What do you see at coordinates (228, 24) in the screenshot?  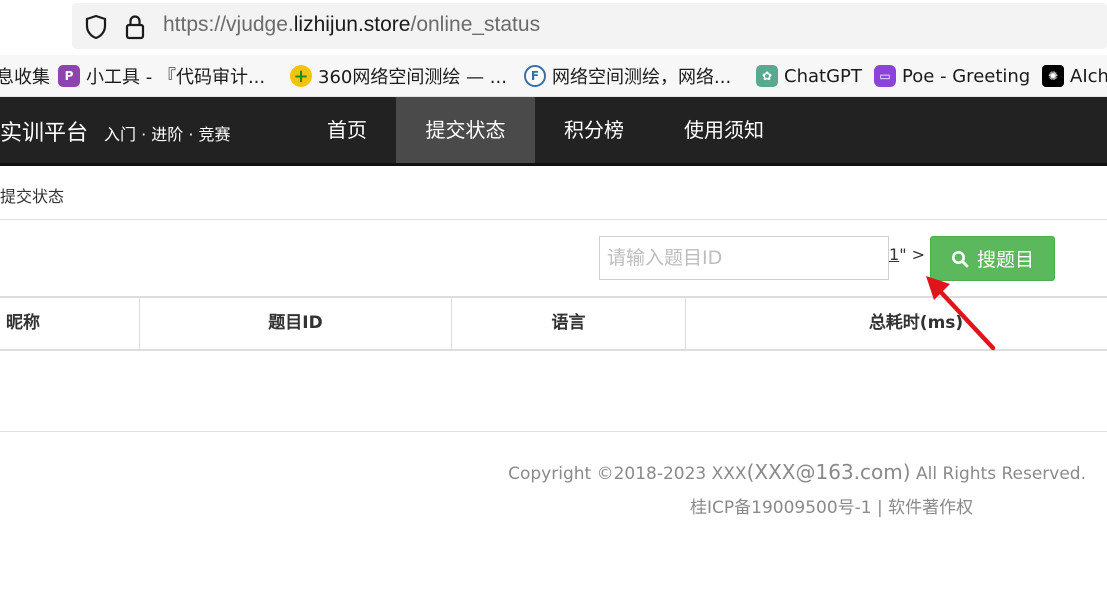 I see `url-prefix: https://vjudge.` at bounding box center [228, 24].